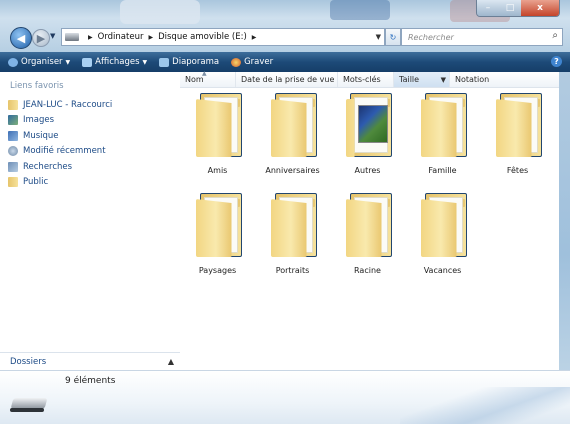  What do you see at coordinates (60, 183) in the screenshot?
I see `favorite-public: Public` at bounding box center [60, 183].